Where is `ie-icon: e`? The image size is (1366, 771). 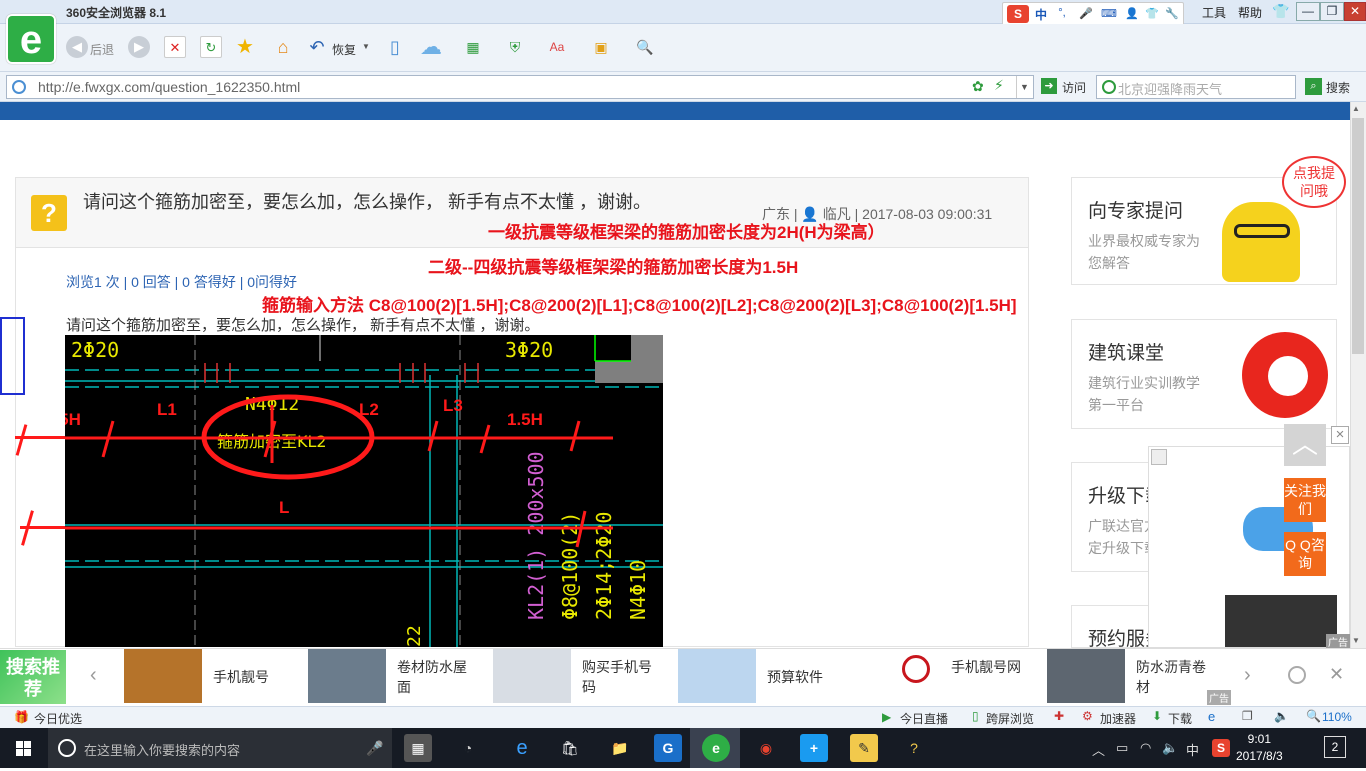 ie-icon: e is located at coordinates (1211, 716).